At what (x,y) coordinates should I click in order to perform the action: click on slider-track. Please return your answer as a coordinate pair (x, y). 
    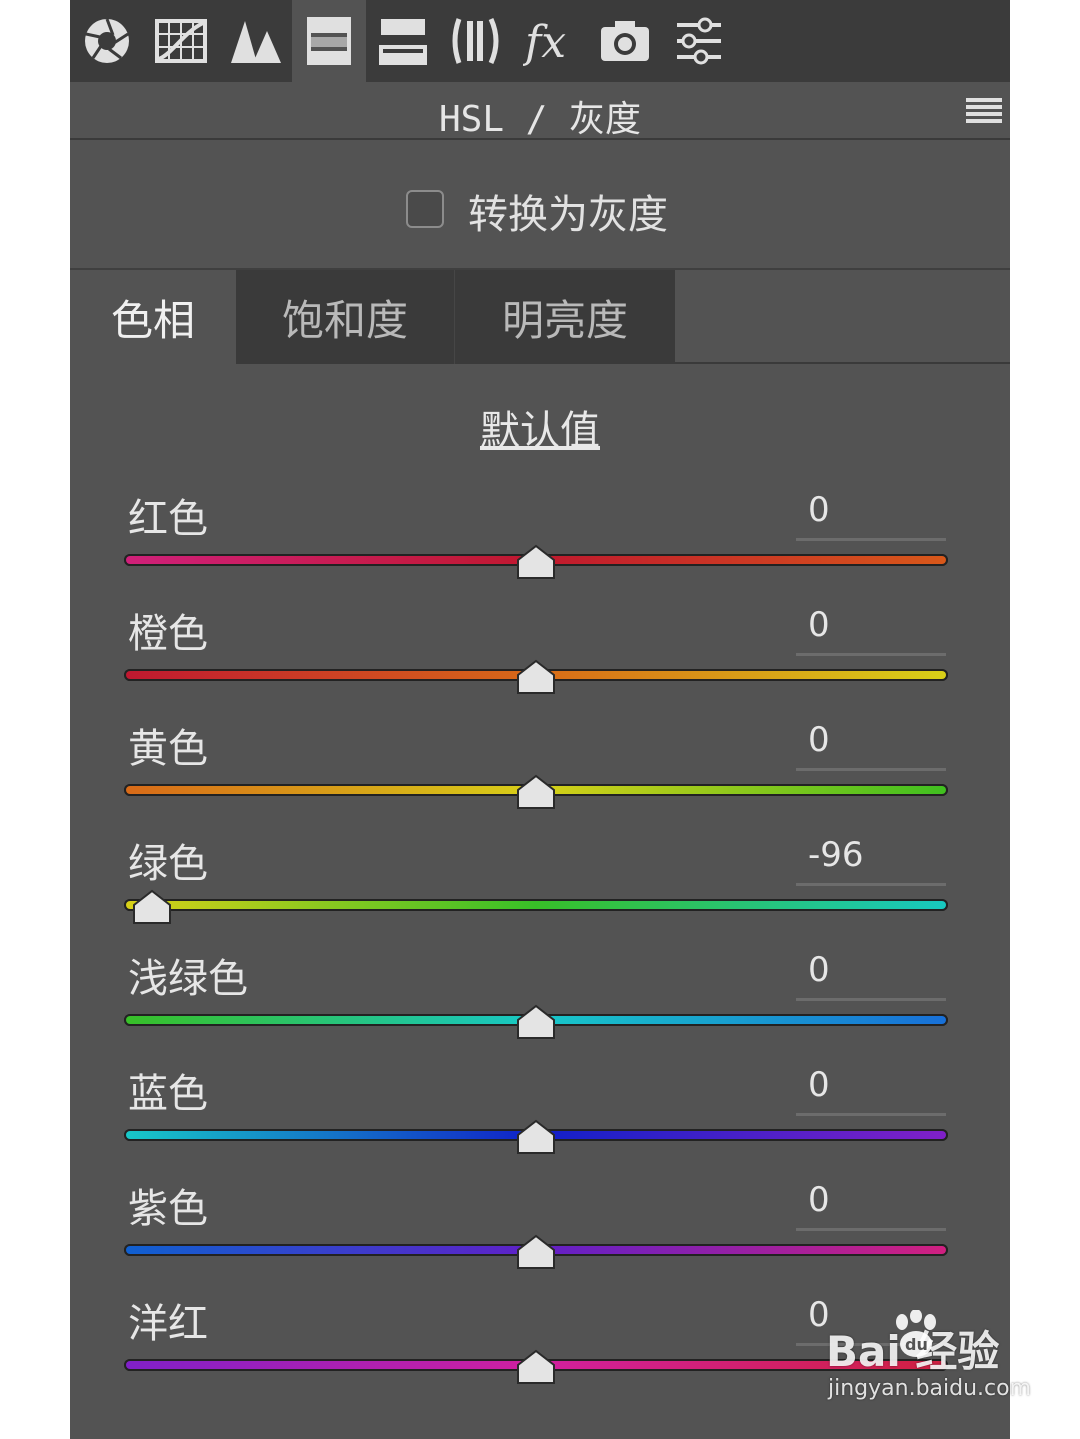
    Looking at the image, I should click on (536, 905).